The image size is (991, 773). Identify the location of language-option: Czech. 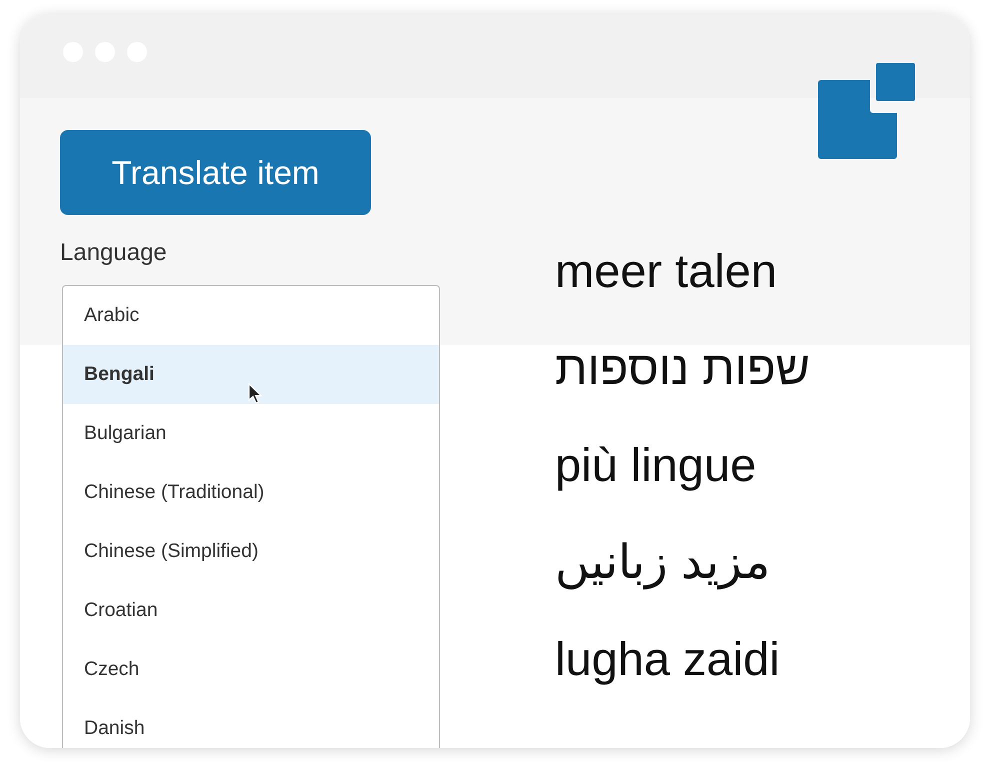
(251, 669).